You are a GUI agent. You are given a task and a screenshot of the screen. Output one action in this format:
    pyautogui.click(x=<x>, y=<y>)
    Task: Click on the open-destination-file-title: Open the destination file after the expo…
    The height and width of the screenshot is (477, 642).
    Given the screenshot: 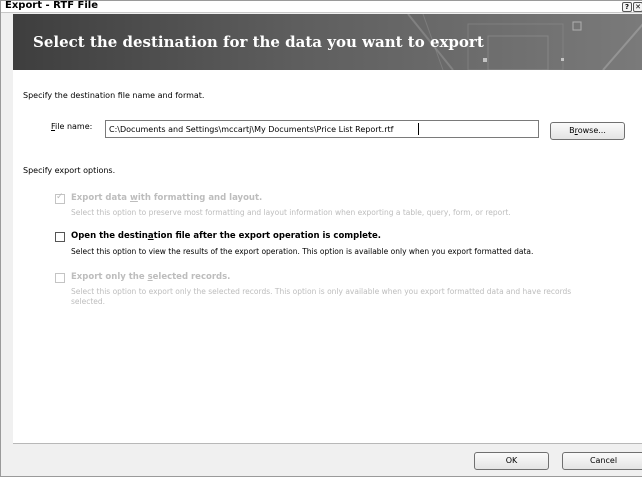 What is the action you would take?
    pyautogui.click(x=226, y=236)
    